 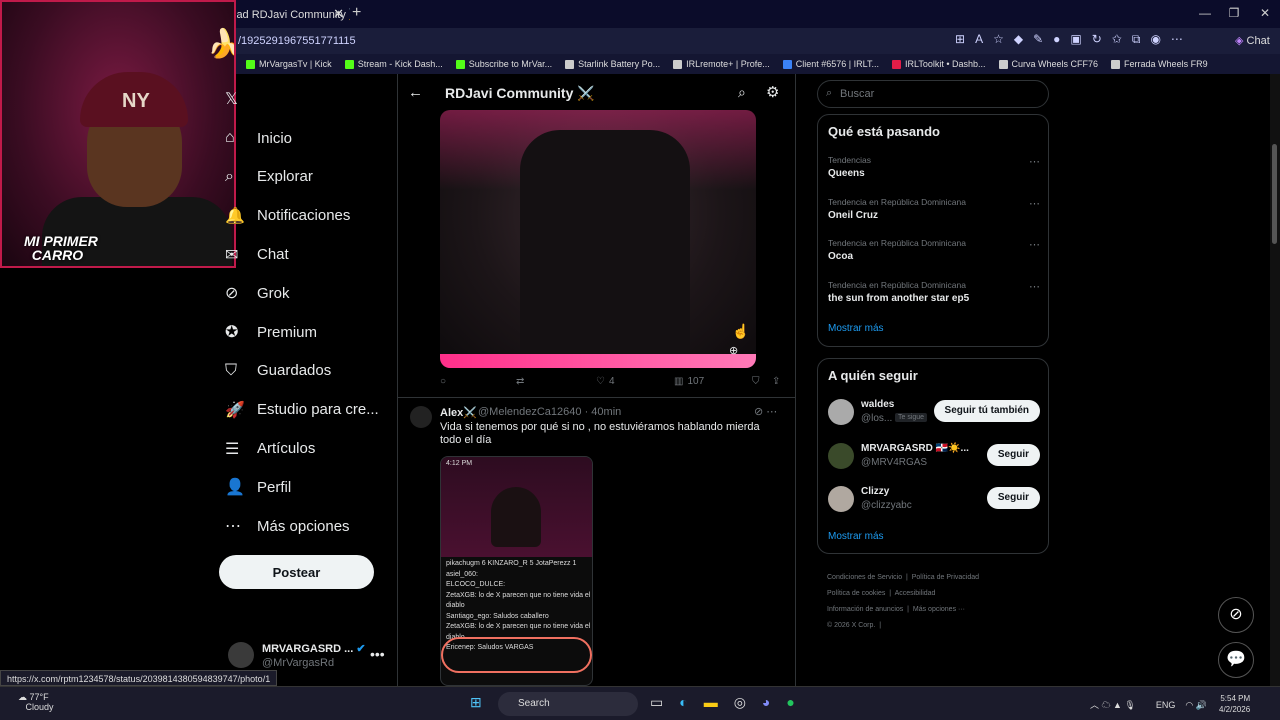 What do you see at coordinates (875, 491) in the screenshot?
I see `follow-name: Clizzy` at bounding box center [875, 491].